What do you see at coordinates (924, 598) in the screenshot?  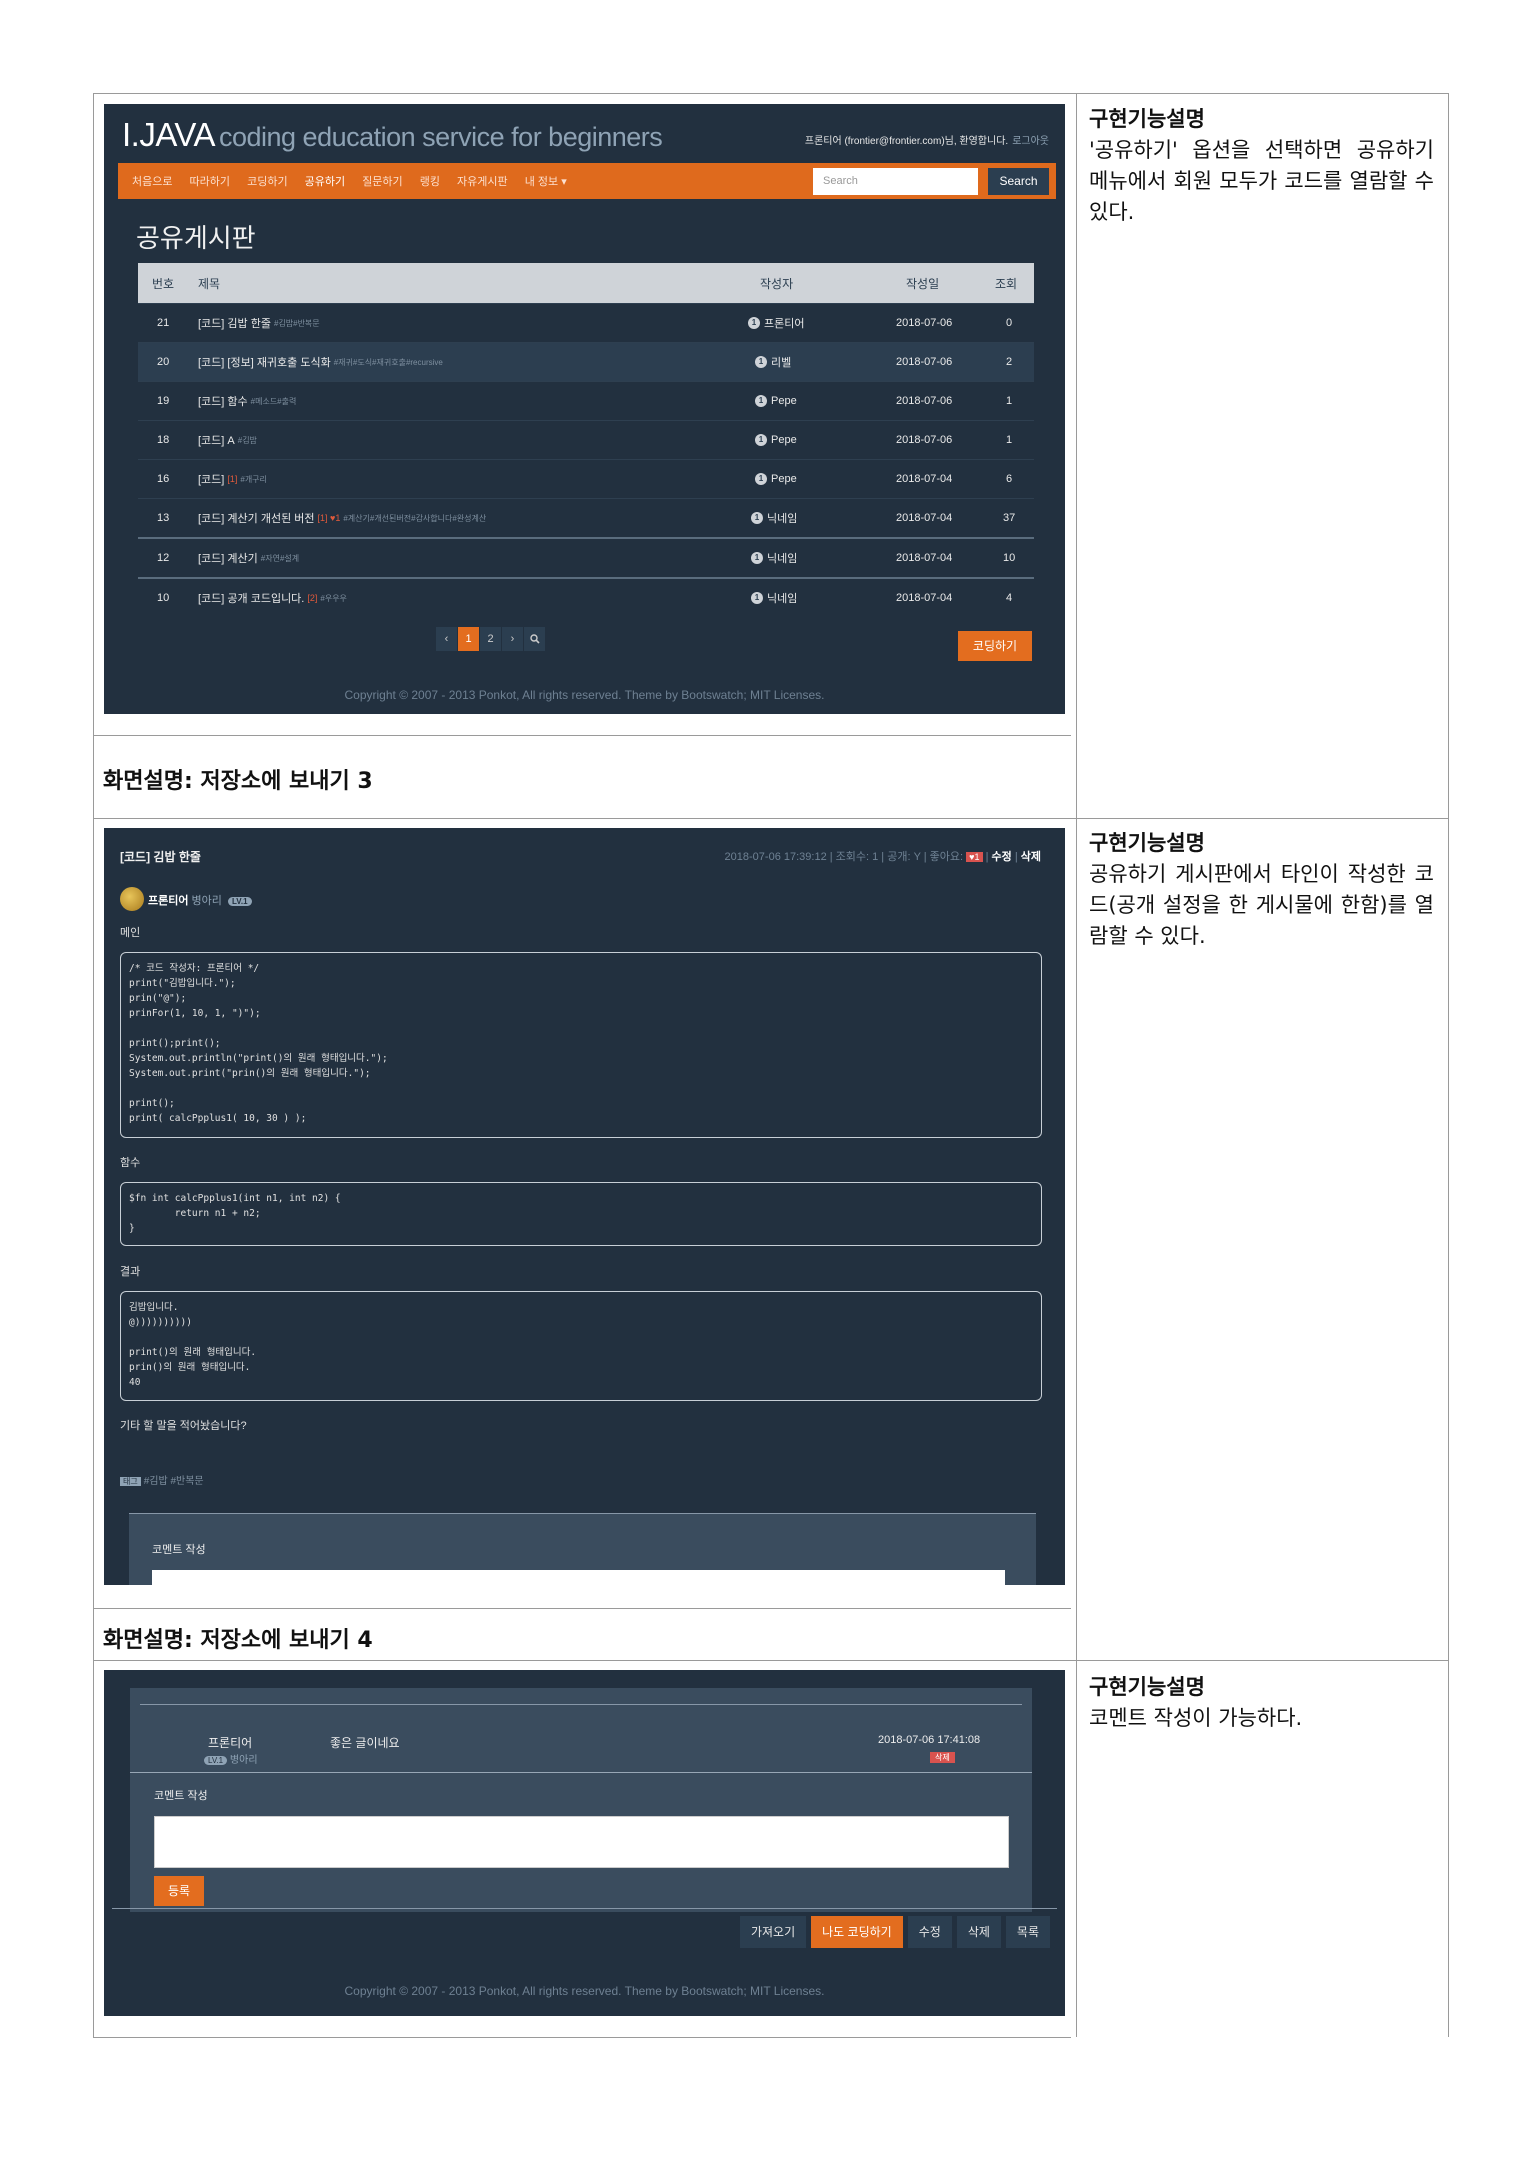 I see `row-date: 2018-07-04` at bounding box center [924, 598].